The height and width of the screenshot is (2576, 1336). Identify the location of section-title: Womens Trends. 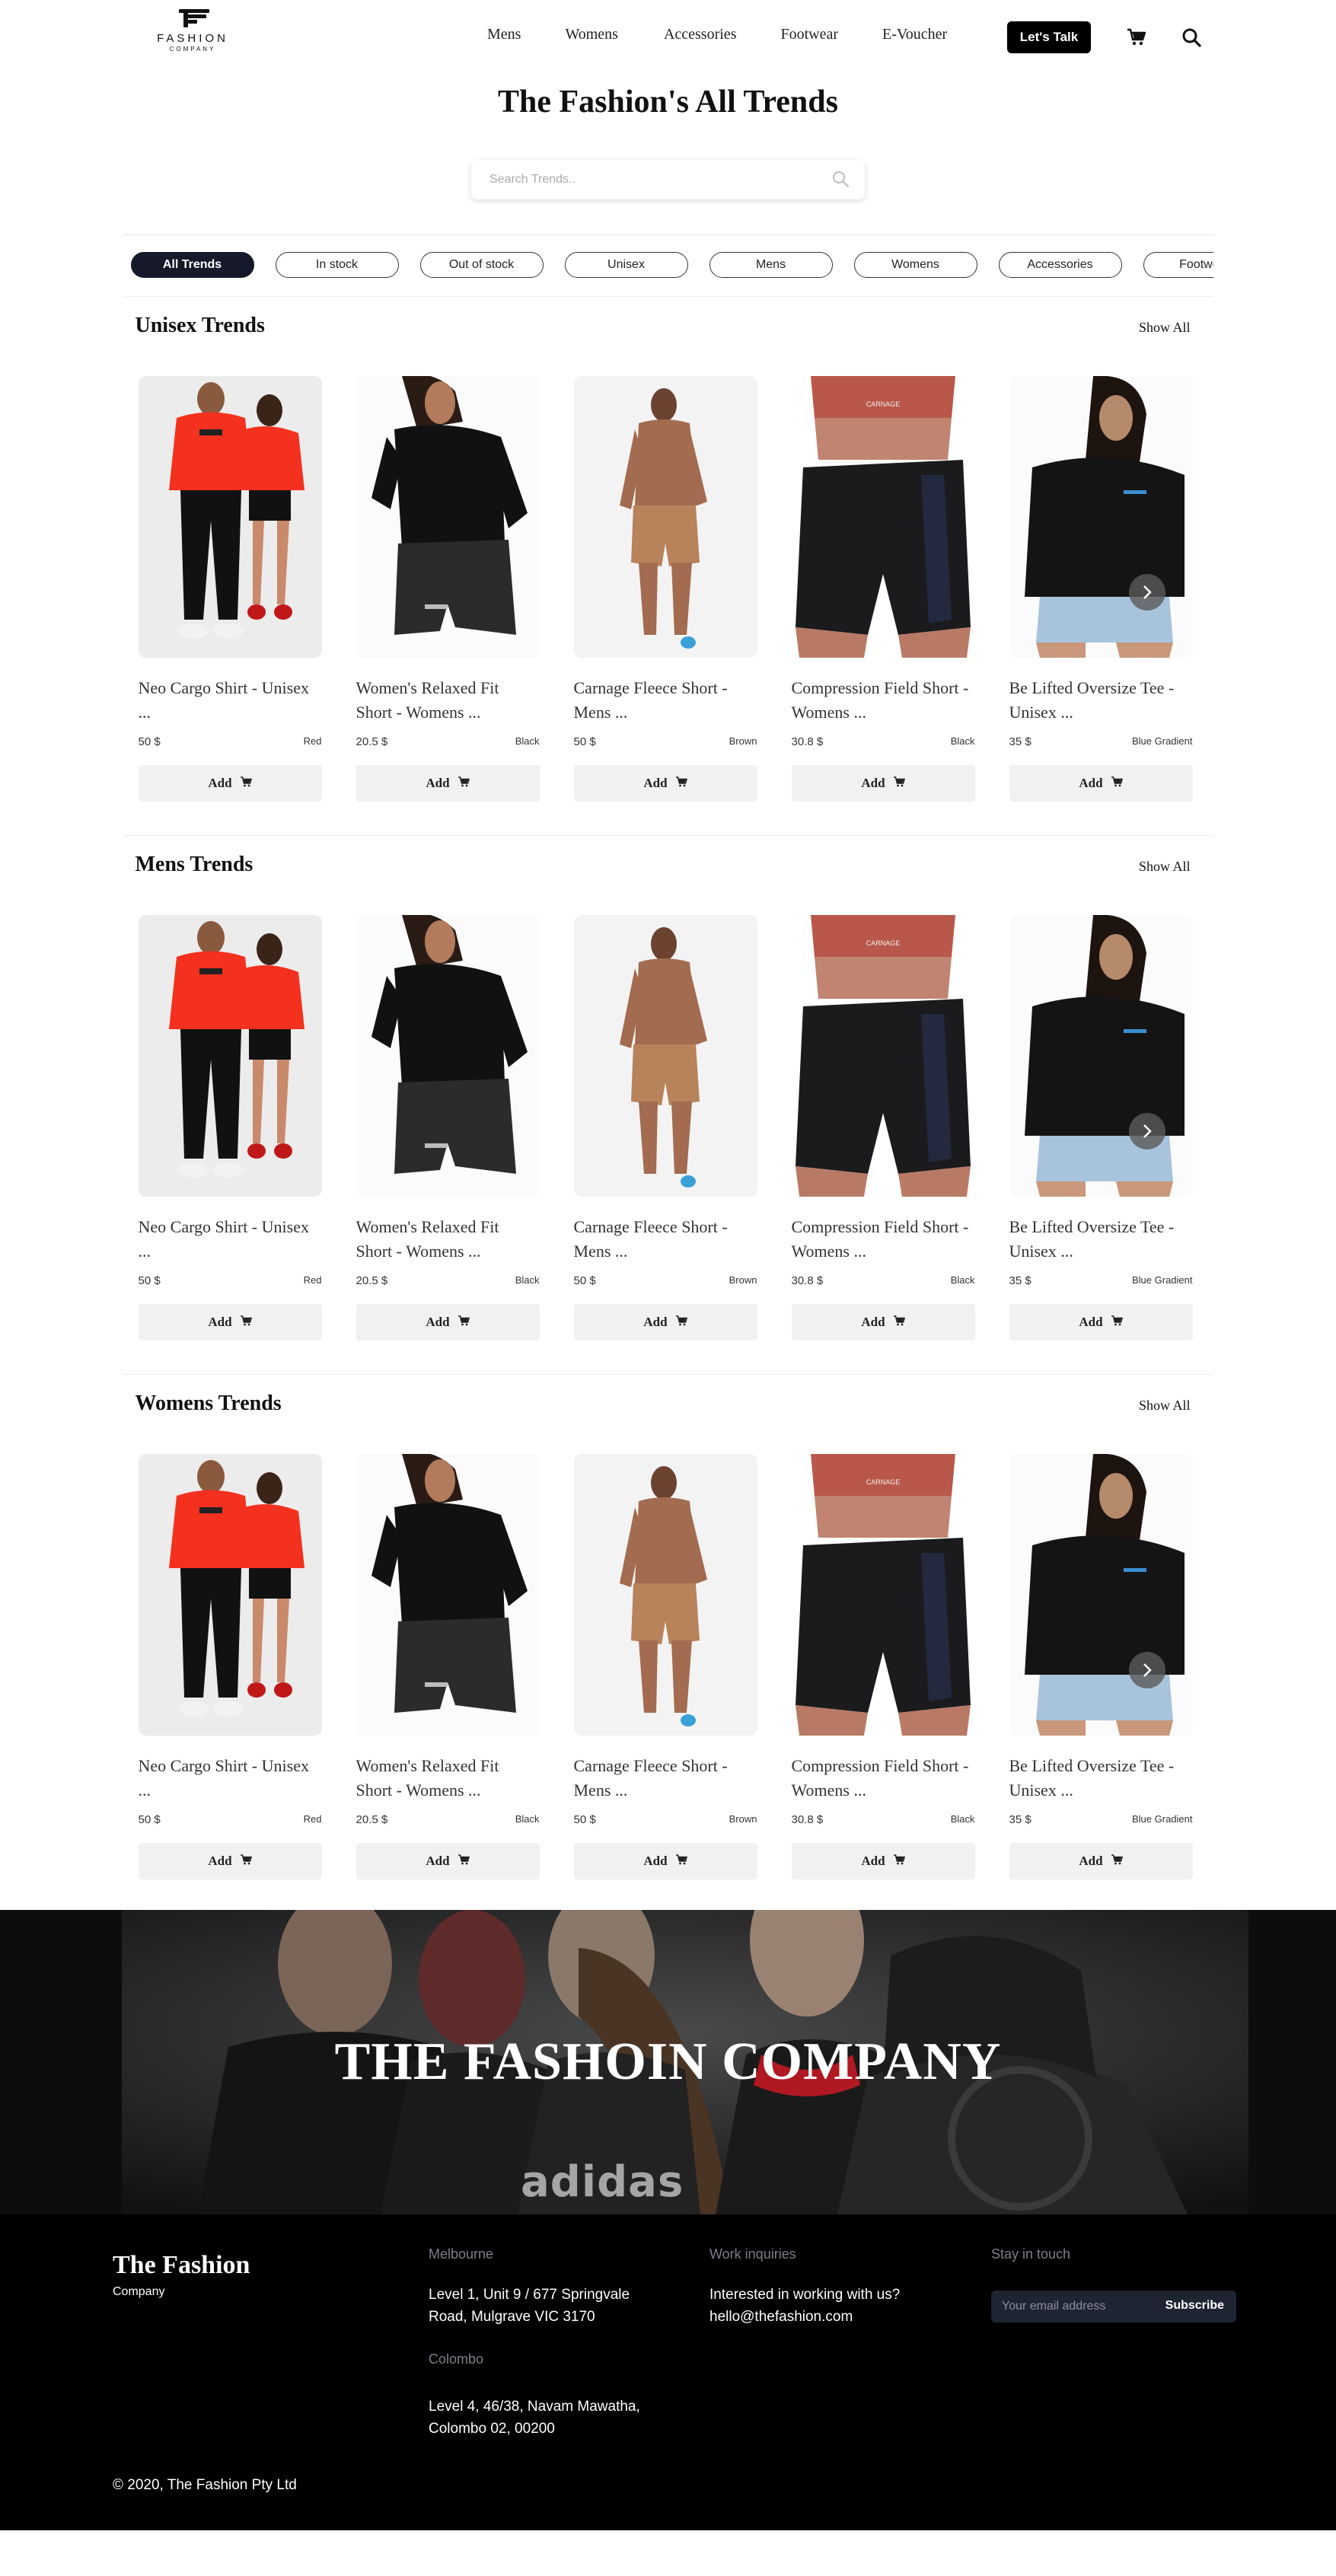
(208, 1403).